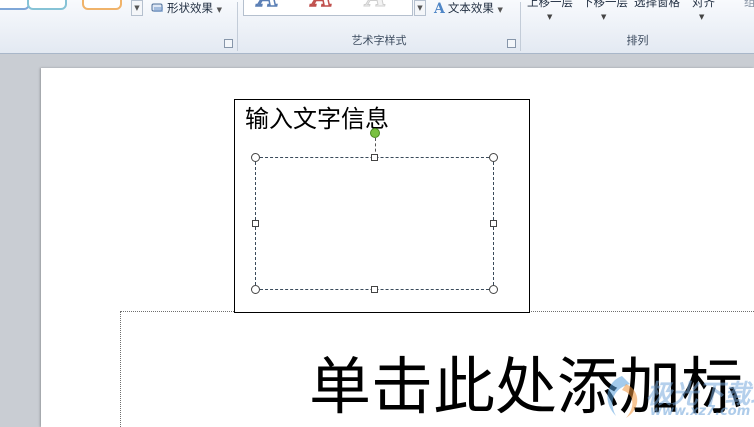 The width and height of the screenshot is (754, 427). What do you see at coordinates (420, 8) in the screenshot?
I see `wordart-styles-more-arrow: ▼` at bounding box center [420, 8].